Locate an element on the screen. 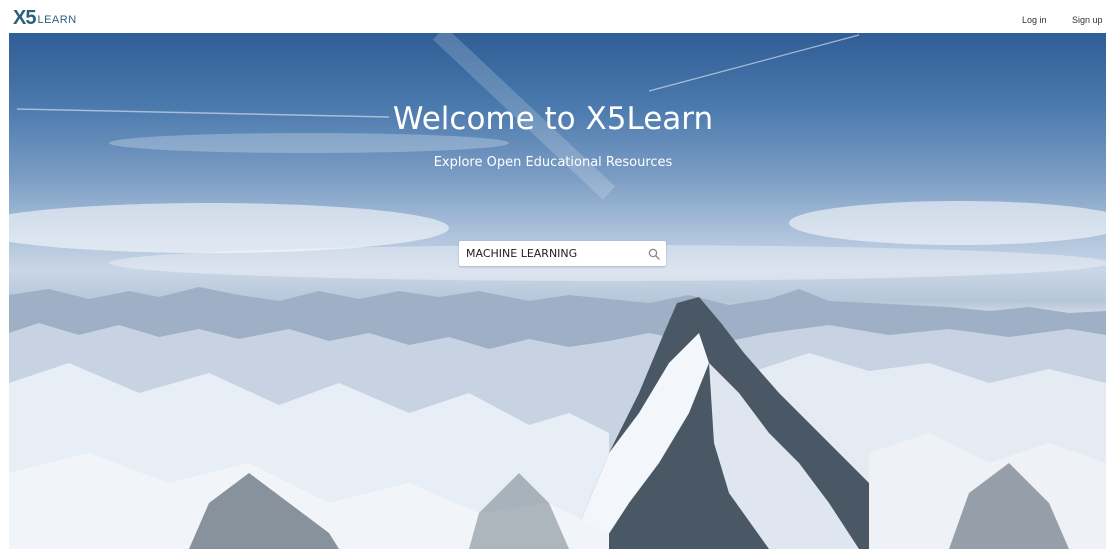  hero-subtitle: Explore Open Educational Resources is located at coordinates (553, 162).